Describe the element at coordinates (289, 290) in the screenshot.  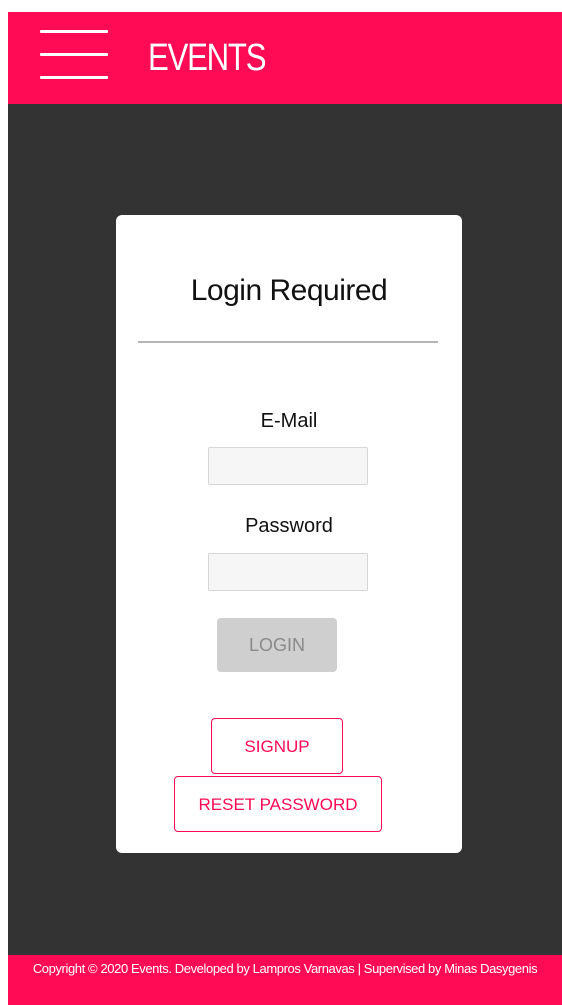
I see `login-title: Login Required` at that location.